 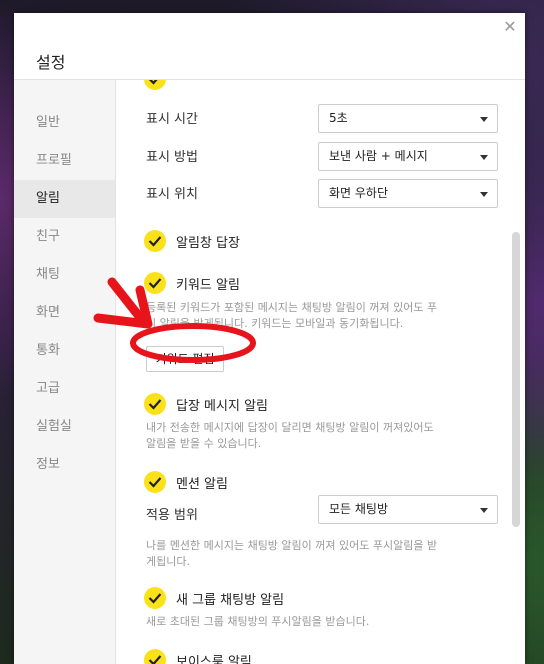 I want to click on new-group-alert-label: 새 그룹 채팅방 알림, so click(x=230, y=600).